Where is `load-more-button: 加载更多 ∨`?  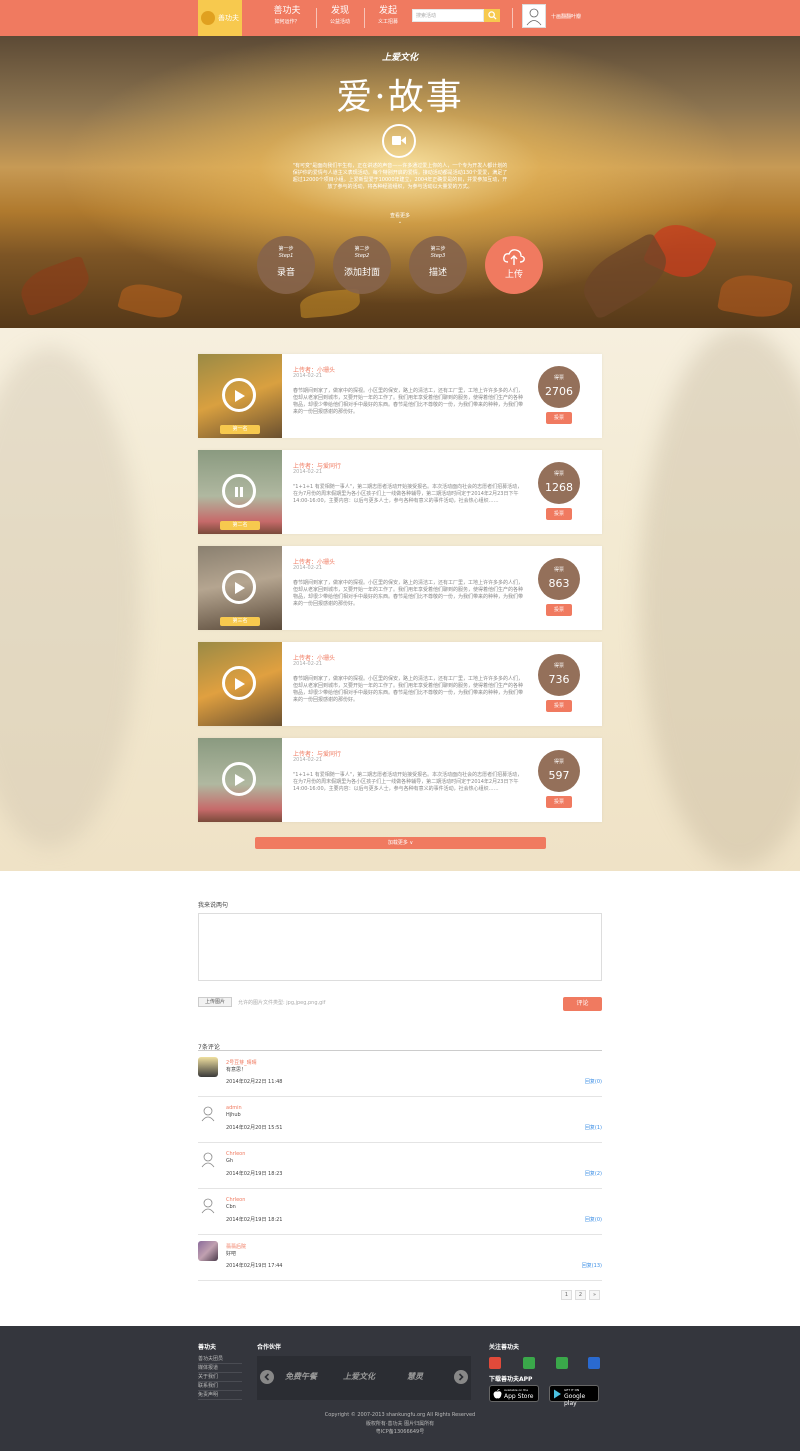 load-more-button: 加载更多 ∨ is located at coordinates (400, 843).